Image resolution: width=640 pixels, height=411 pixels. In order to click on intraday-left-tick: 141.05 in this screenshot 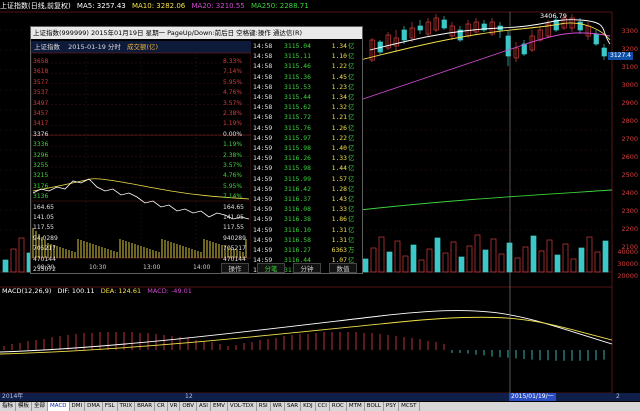, I will do `click(43, 217)`.